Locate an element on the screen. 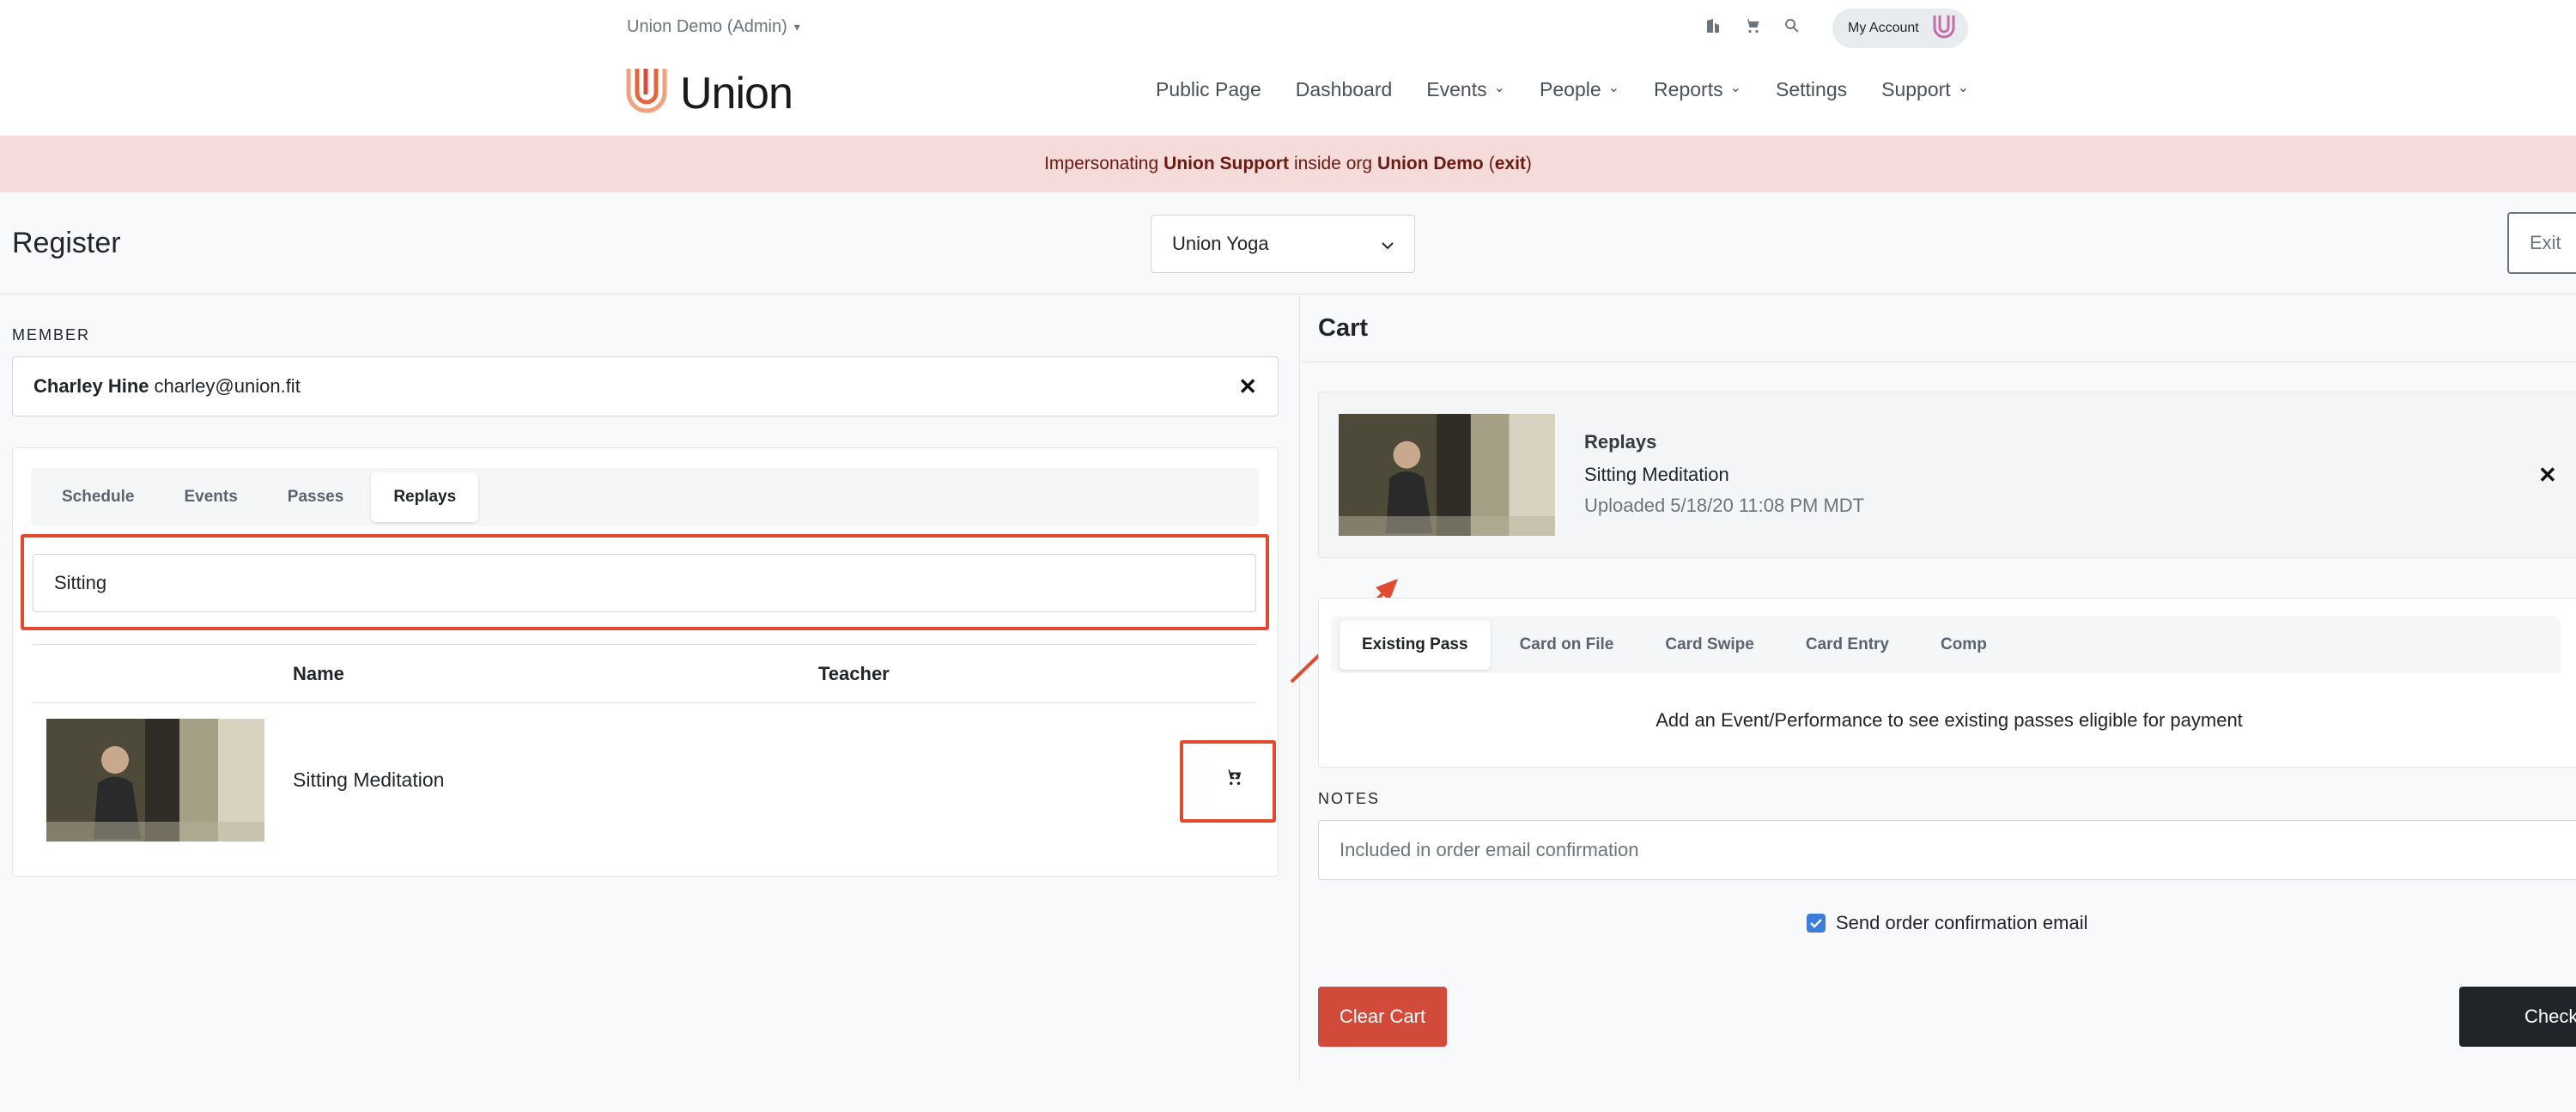 This screenshot has height=1112, width=2576. impersonation-open-paren: ( is located at coordinates (1492, 163).